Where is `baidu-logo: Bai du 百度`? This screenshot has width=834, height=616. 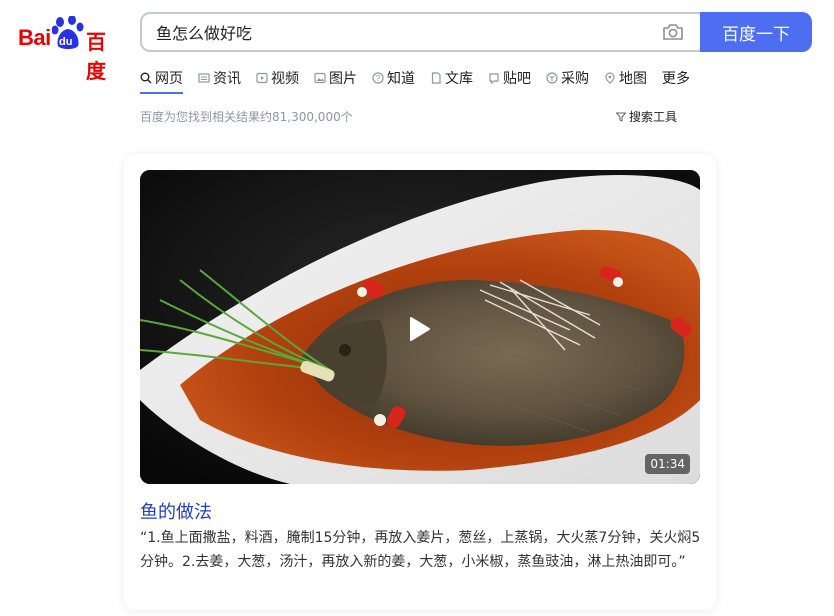
baidu-logo: Bai du 百度 is located at coordinates (71, 48).